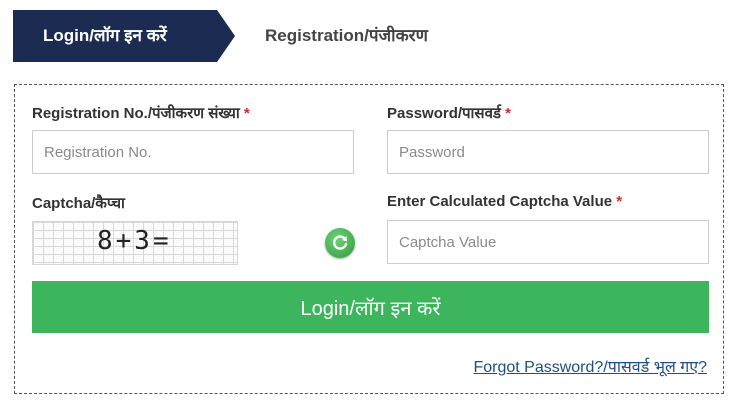 This screenshot has height=406, width=738. I want to click on password-label-text: Password/पासवर्ड, so click(444, 113).